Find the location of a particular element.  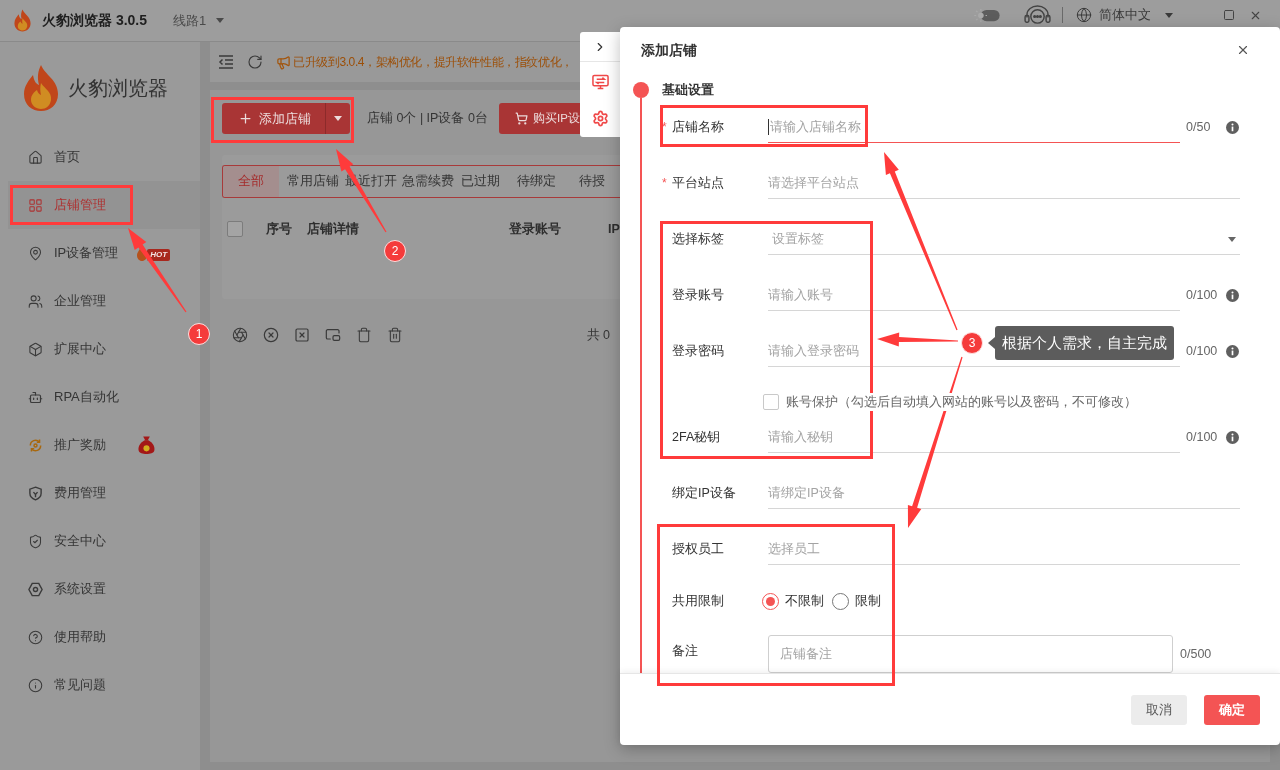

route-dropdown: 线路1 is located at coordinates (199, 20).